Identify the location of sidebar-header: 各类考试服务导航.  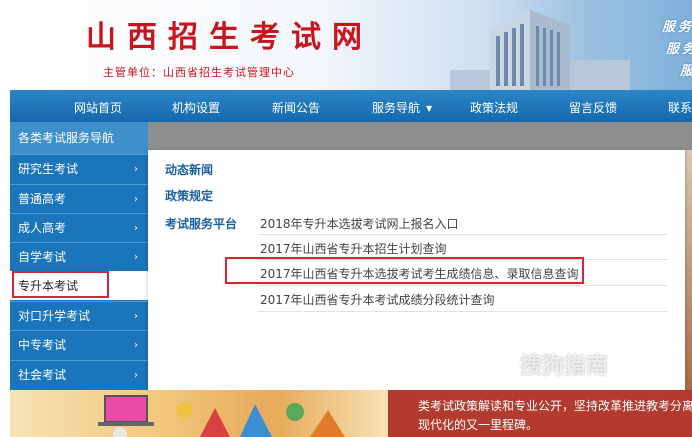
(79, 138).